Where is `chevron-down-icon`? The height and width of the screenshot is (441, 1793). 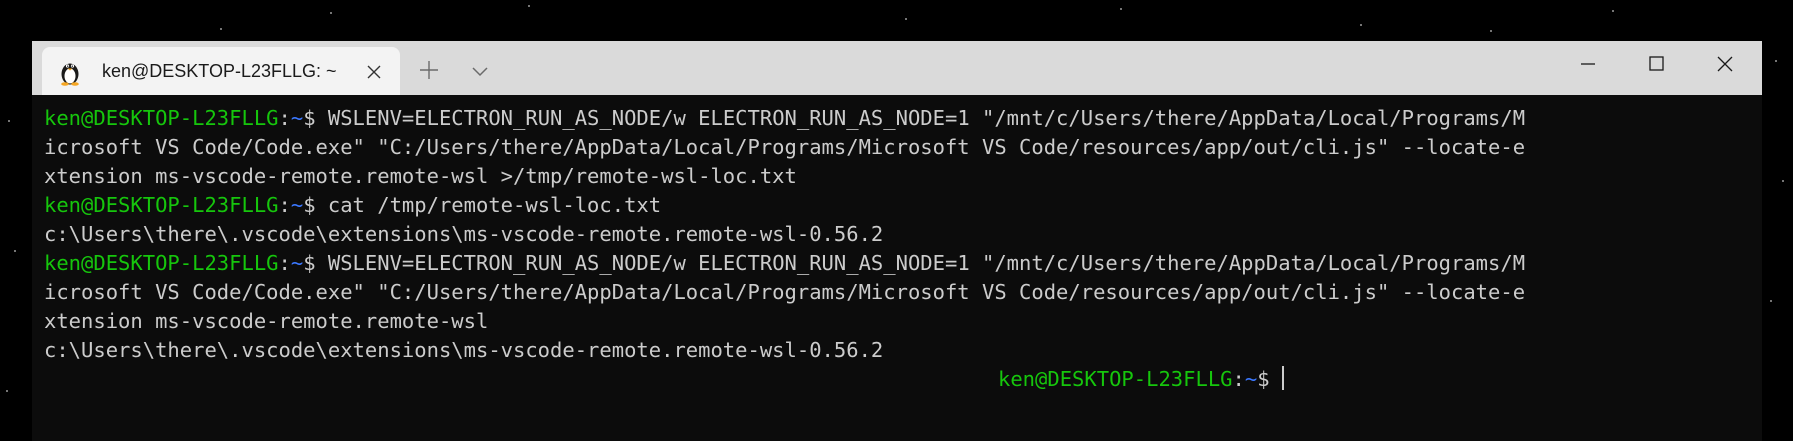 chevron-down-icon is located at coordinates (480, 71).